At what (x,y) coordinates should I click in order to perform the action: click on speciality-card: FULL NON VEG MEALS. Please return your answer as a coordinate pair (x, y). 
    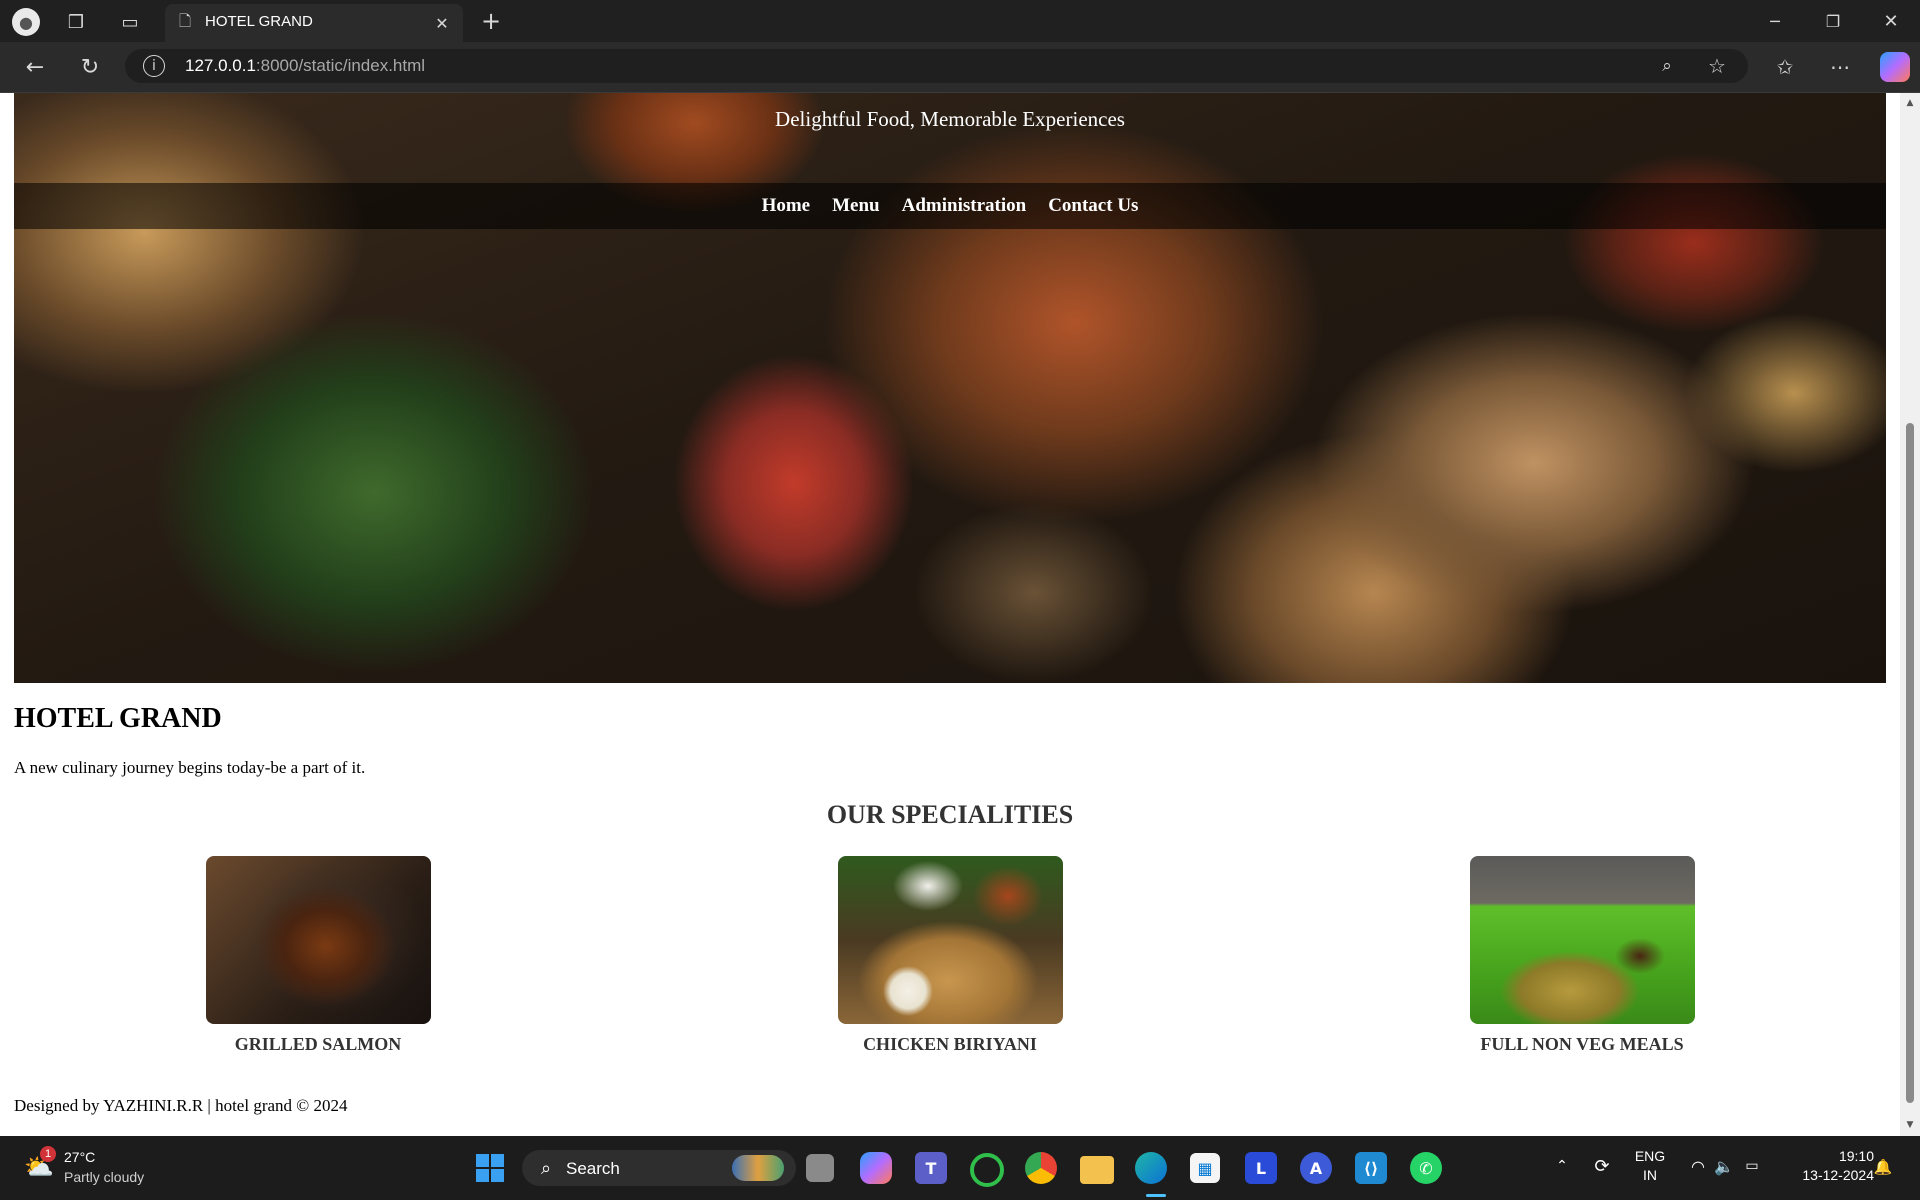
    Looking at the image, I should click on (1582, 955).